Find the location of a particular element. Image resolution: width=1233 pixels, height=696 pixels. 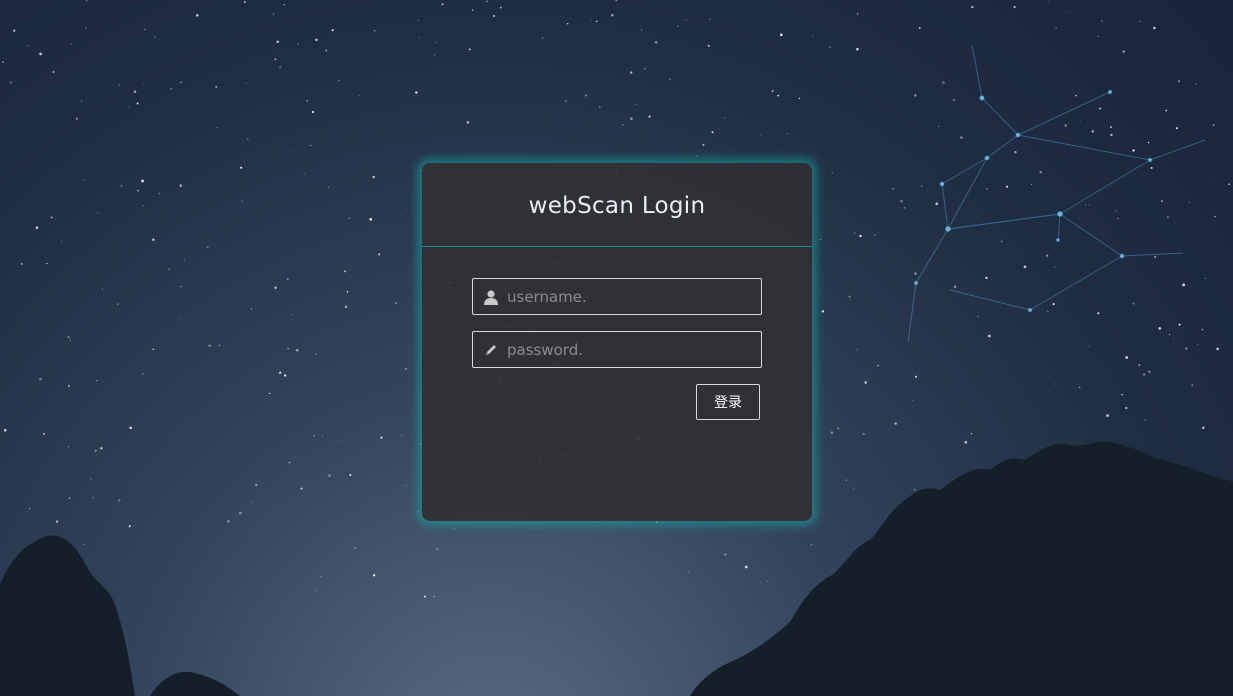

user-icon is located at coordinates (491, 297).